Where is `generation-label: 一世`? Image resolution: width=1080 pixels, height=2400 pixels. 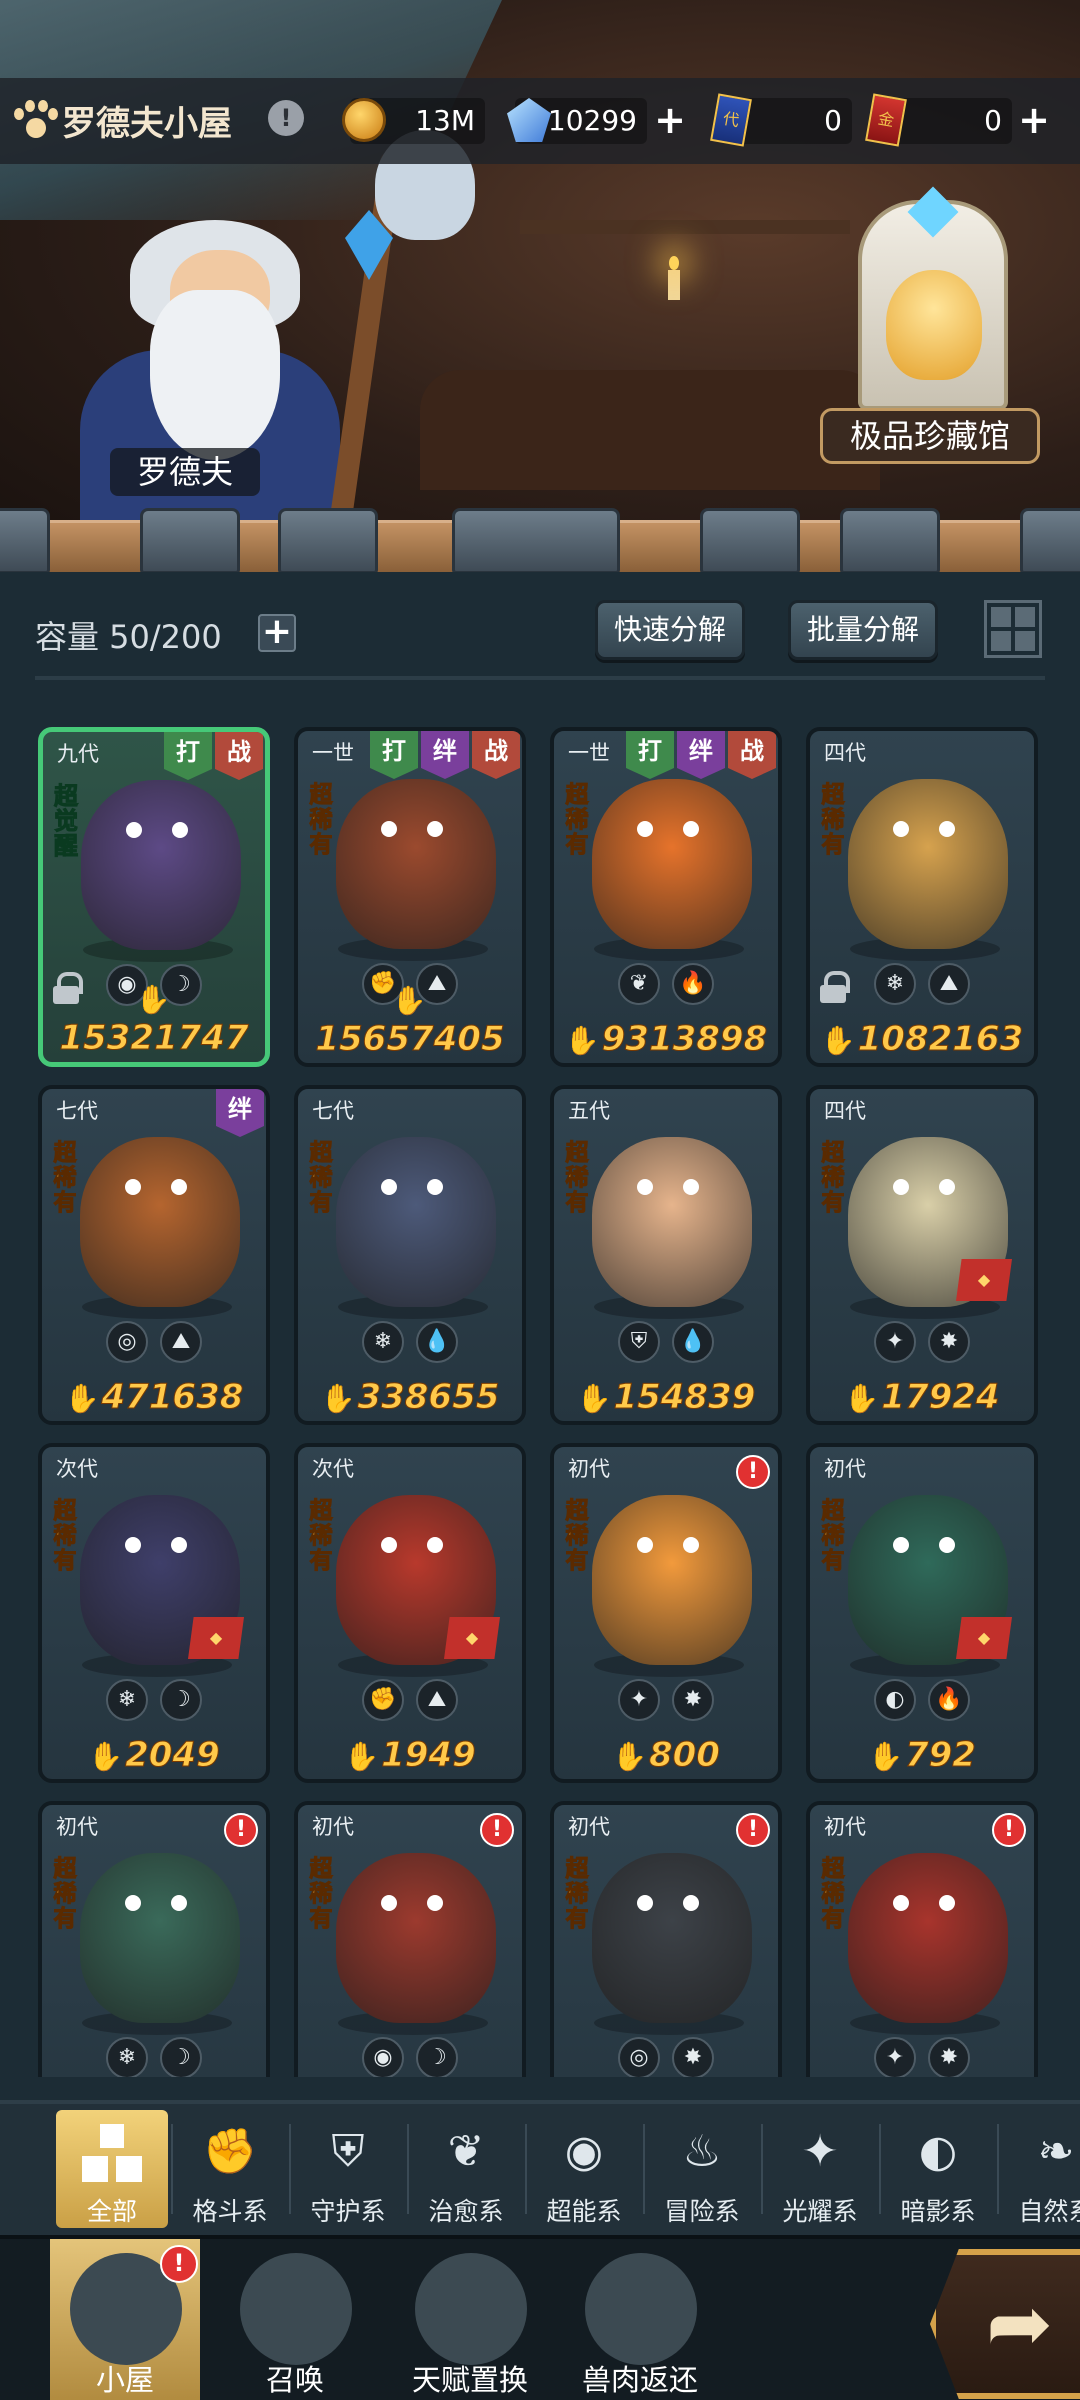
generation-label: 一世 is located at coordinates (333, 753).